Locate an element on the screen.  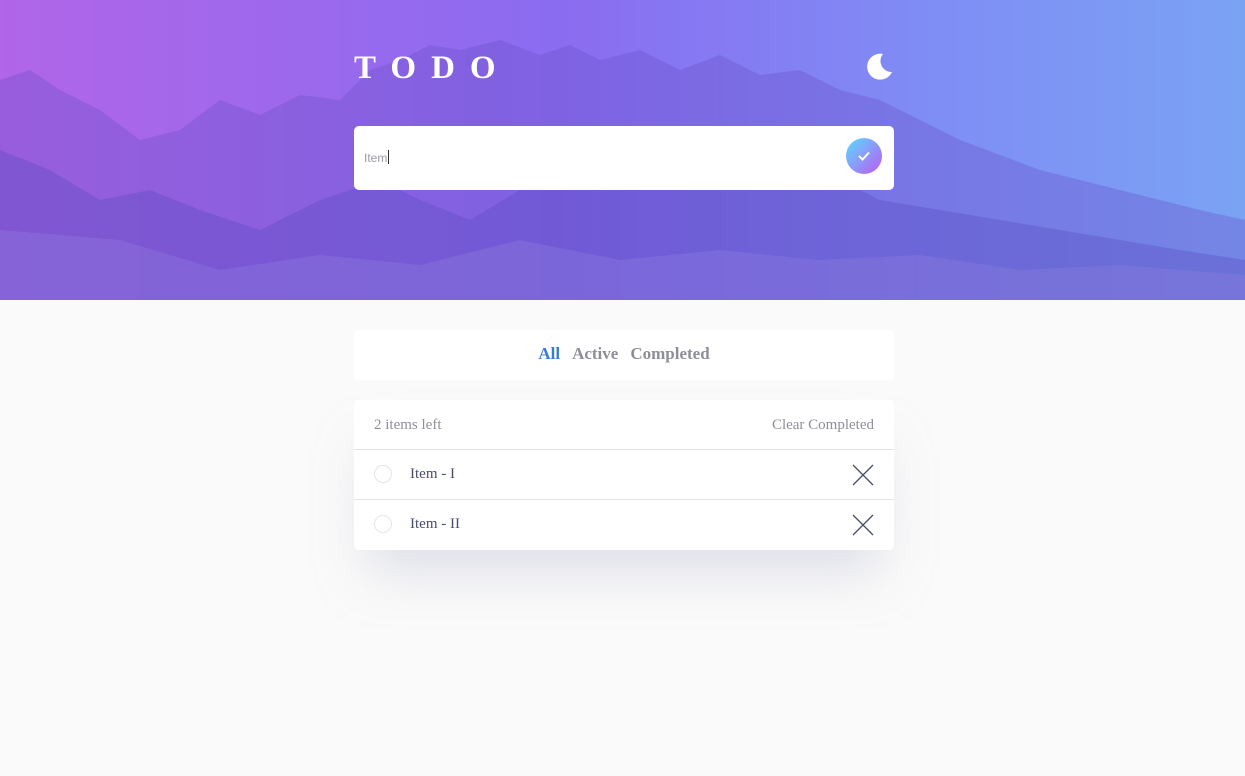
new-todo-input: Item is located at coordinates (377, 157).